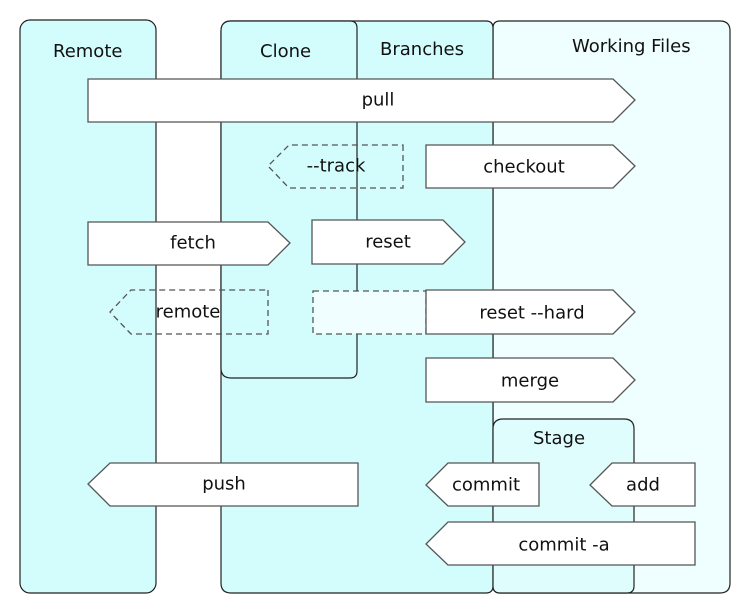  I want to click on command-push: push, so click(223, 484).